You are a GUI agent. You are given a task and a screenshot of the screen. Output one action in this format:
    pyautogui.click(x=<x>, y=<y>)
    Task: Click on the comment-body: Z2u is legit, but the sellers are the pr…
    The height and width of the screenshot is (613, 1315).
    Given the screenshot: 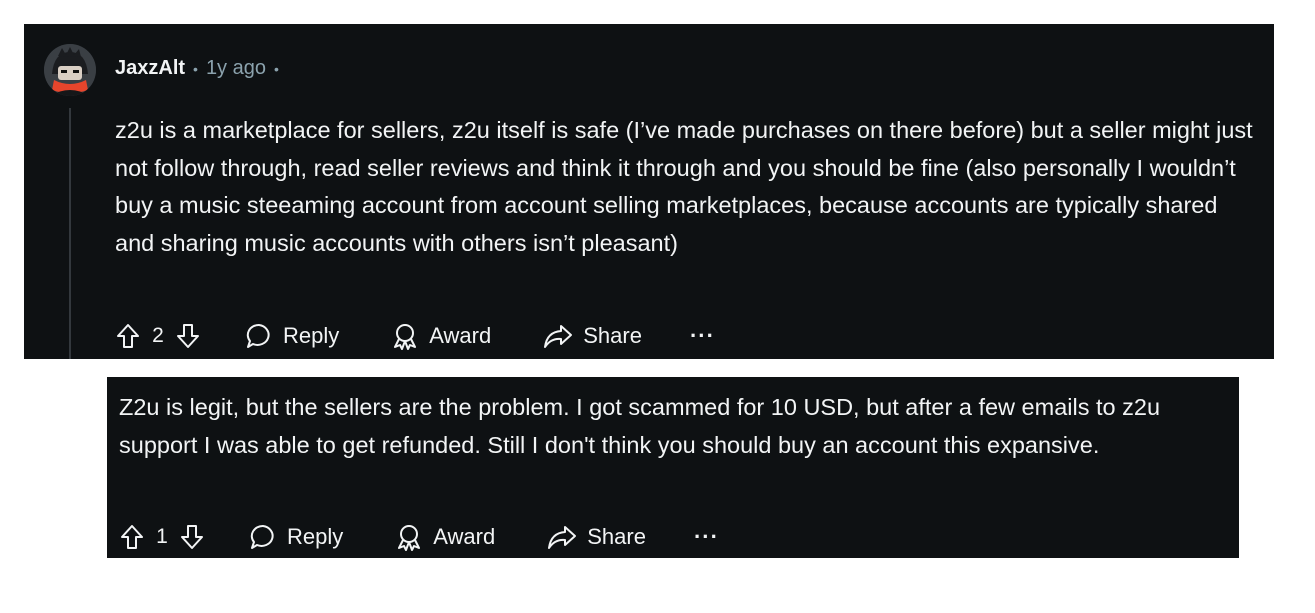 What is the action you would take?
    pyautogui.click(x=640, y=426)
    